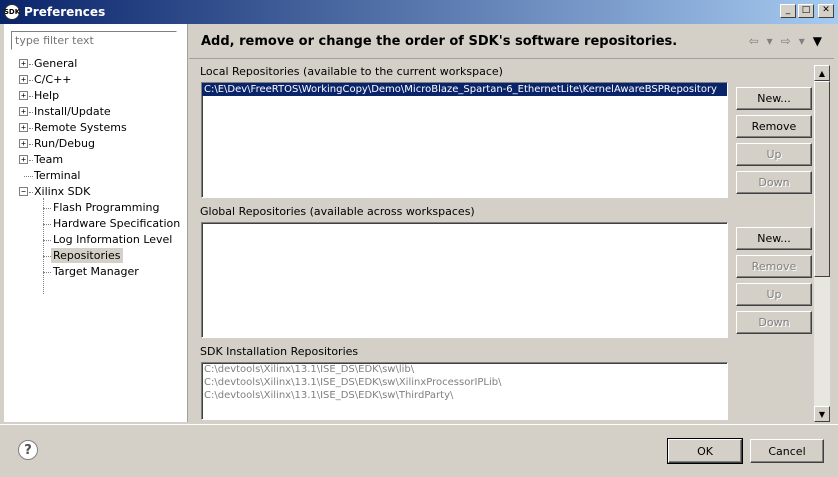 The image size is (838, 477). Describe the element at coordinates (826, 11) in the screenshot. I see `close-button: ✕` at that location.